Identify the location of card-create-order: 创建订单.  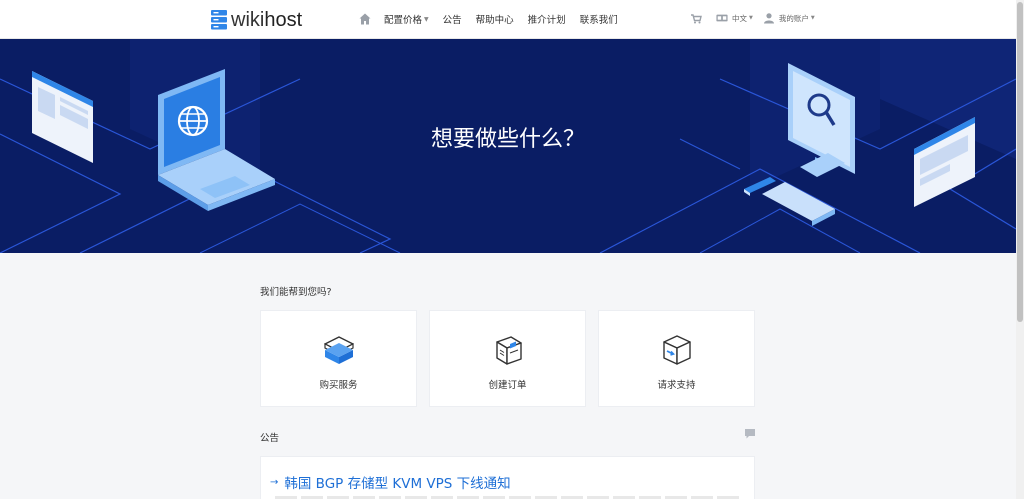
(507, 358).